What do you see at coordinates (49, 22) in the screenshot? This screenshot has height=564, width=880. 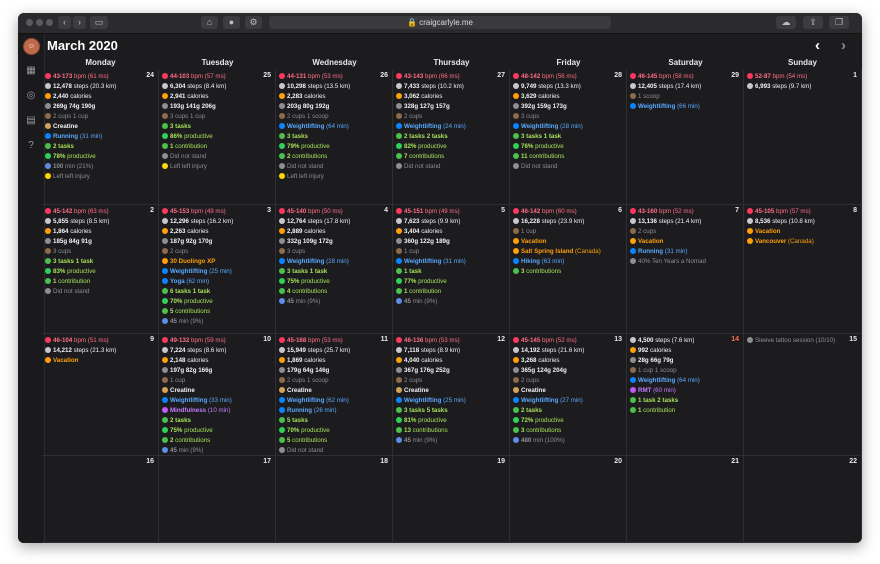 I see `zoom-window-button` at bounding box center [49, 22].